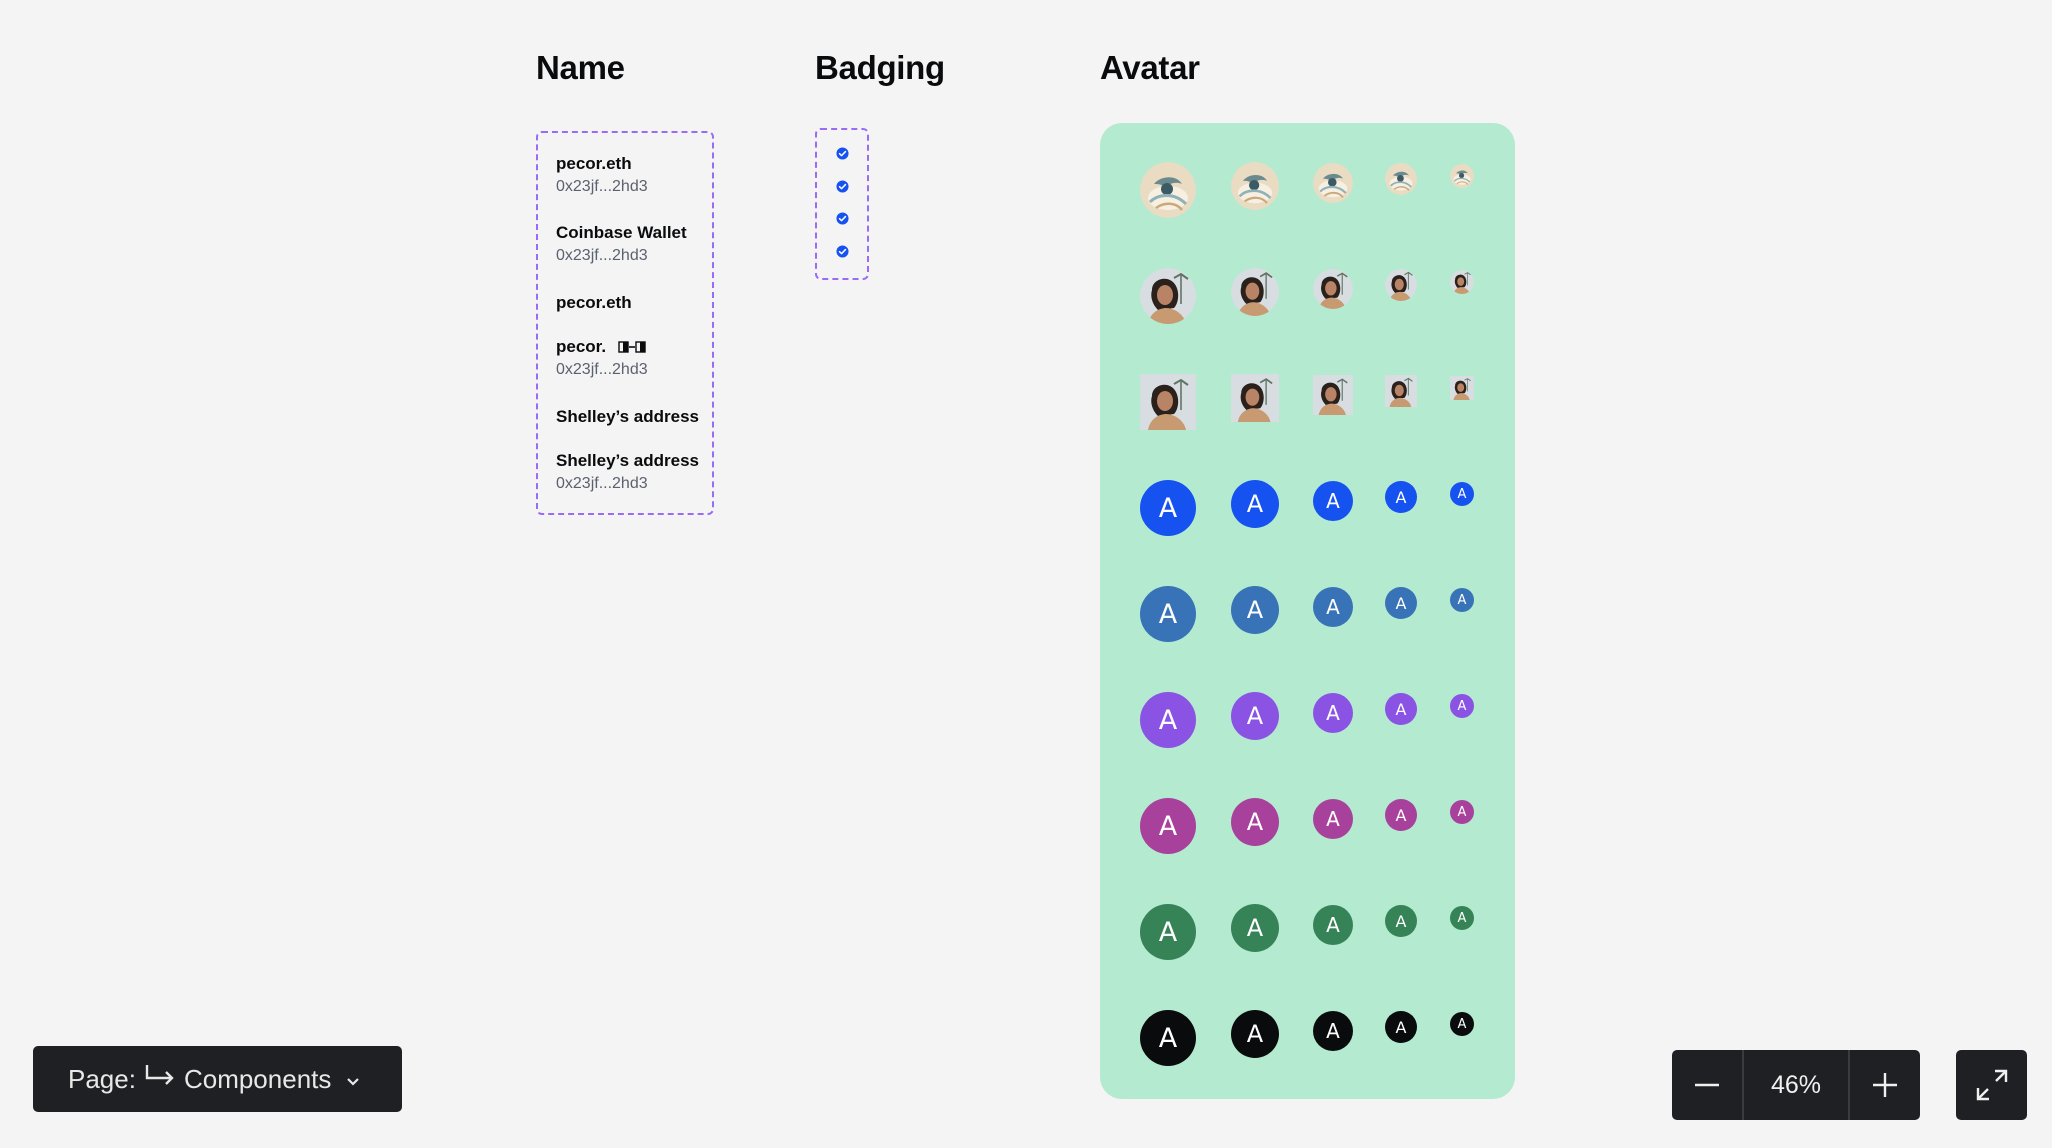  What do you see at coordinates (602, 359) in the screenshot?
I see `name-item: pecor. 0x23jf...2hd3` at bounding box center [602, 359].